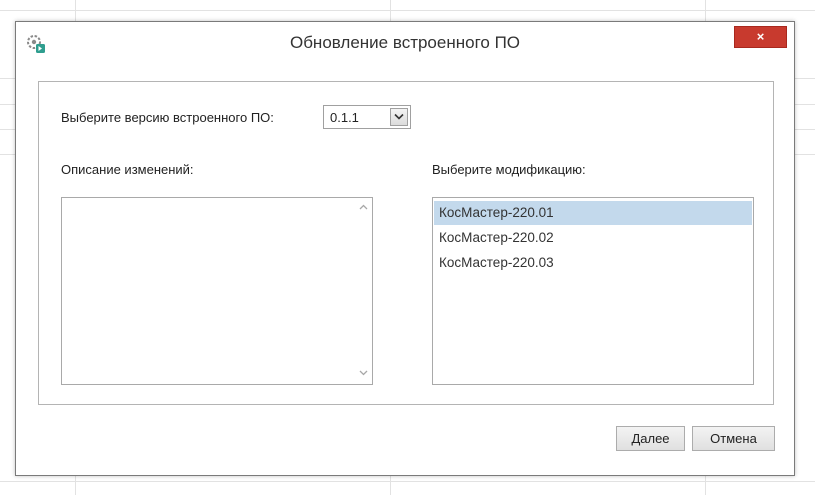  What do you see at coordinates (344, 117) in the screenshot?
I see `version-select-value: 0.1.1` at bounding box center [344, 117].